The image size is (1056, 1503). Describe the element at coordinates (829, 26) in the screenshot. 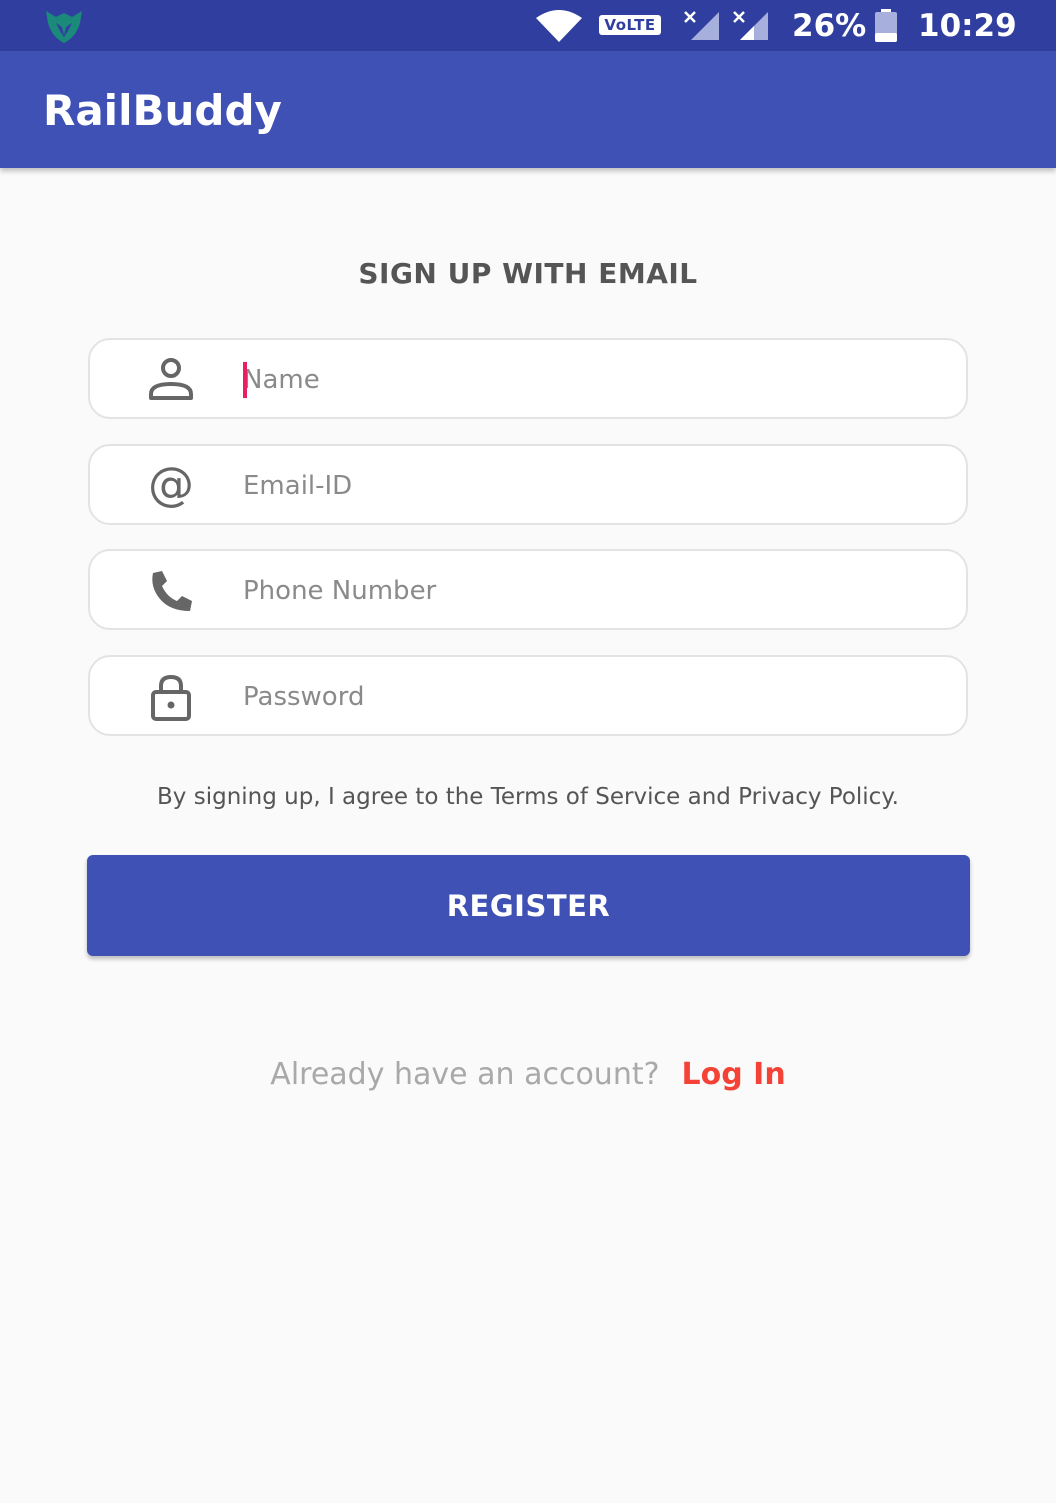

I see `battery-percent: 26%` at that location.